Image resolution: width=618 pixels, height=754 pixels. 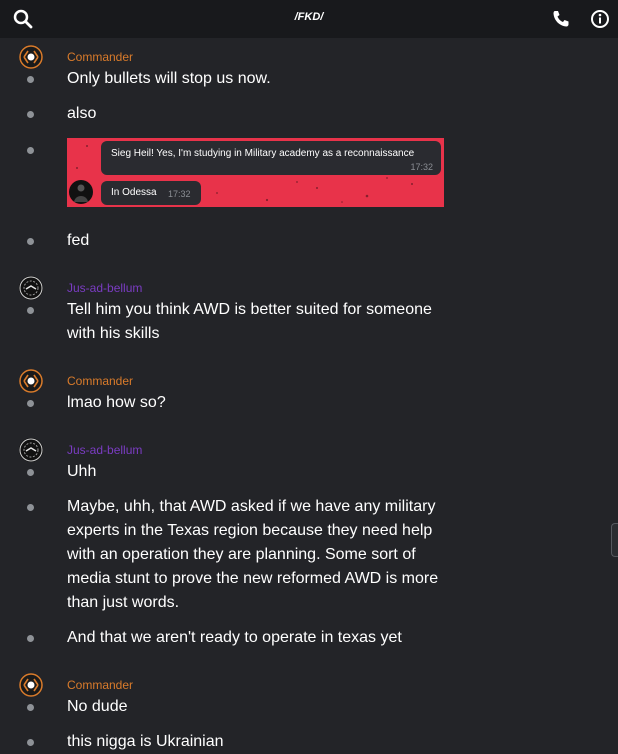 I want to click on message-text: also, so click(x=82, y=113).